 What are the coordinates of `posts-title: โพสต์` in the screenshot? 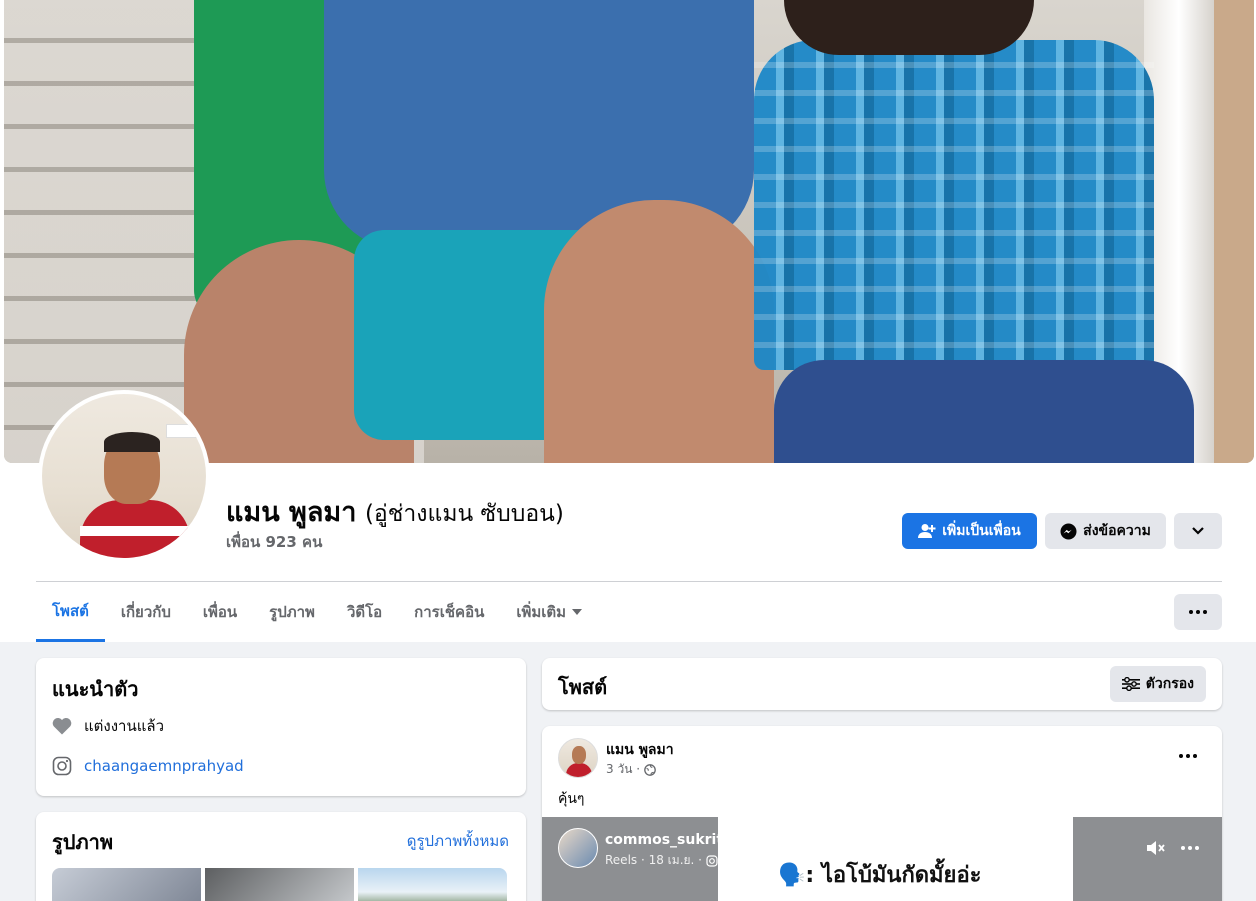 It's located at (583, 687).